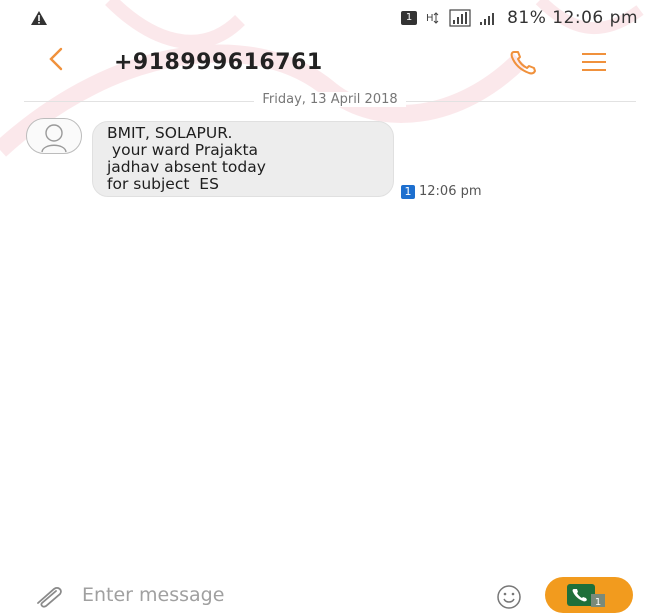 This screenshot has width=654, height=616. What do you see at coordinates (327, 20) in the screenshot?
I see `status-bar: 1 H 81% 12:06 pm` at bounding box center [327, 20].